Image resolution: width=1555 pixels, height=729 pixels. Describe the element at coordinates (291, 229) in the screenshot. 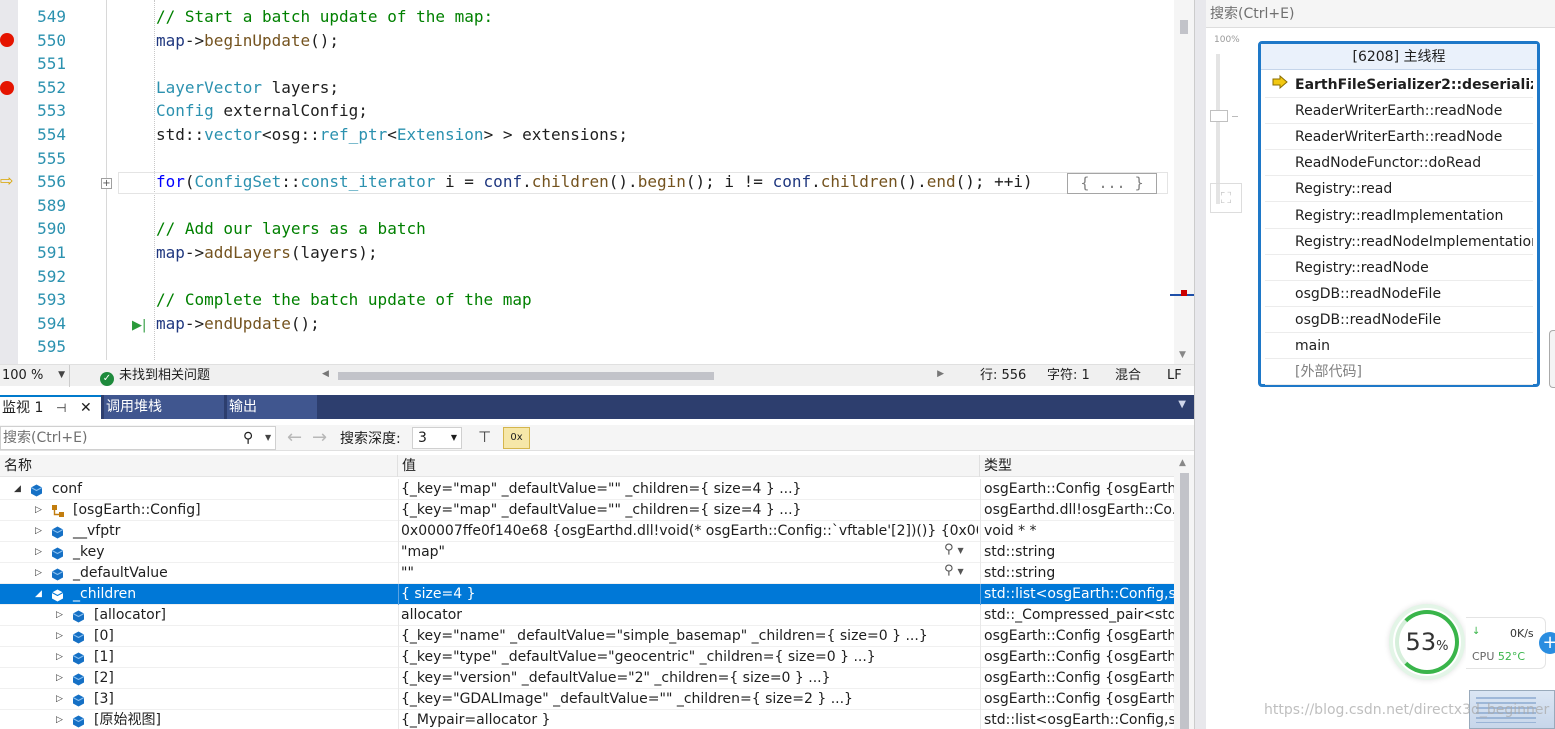

I see `code-line: // Add our layers as a batch` at that location.